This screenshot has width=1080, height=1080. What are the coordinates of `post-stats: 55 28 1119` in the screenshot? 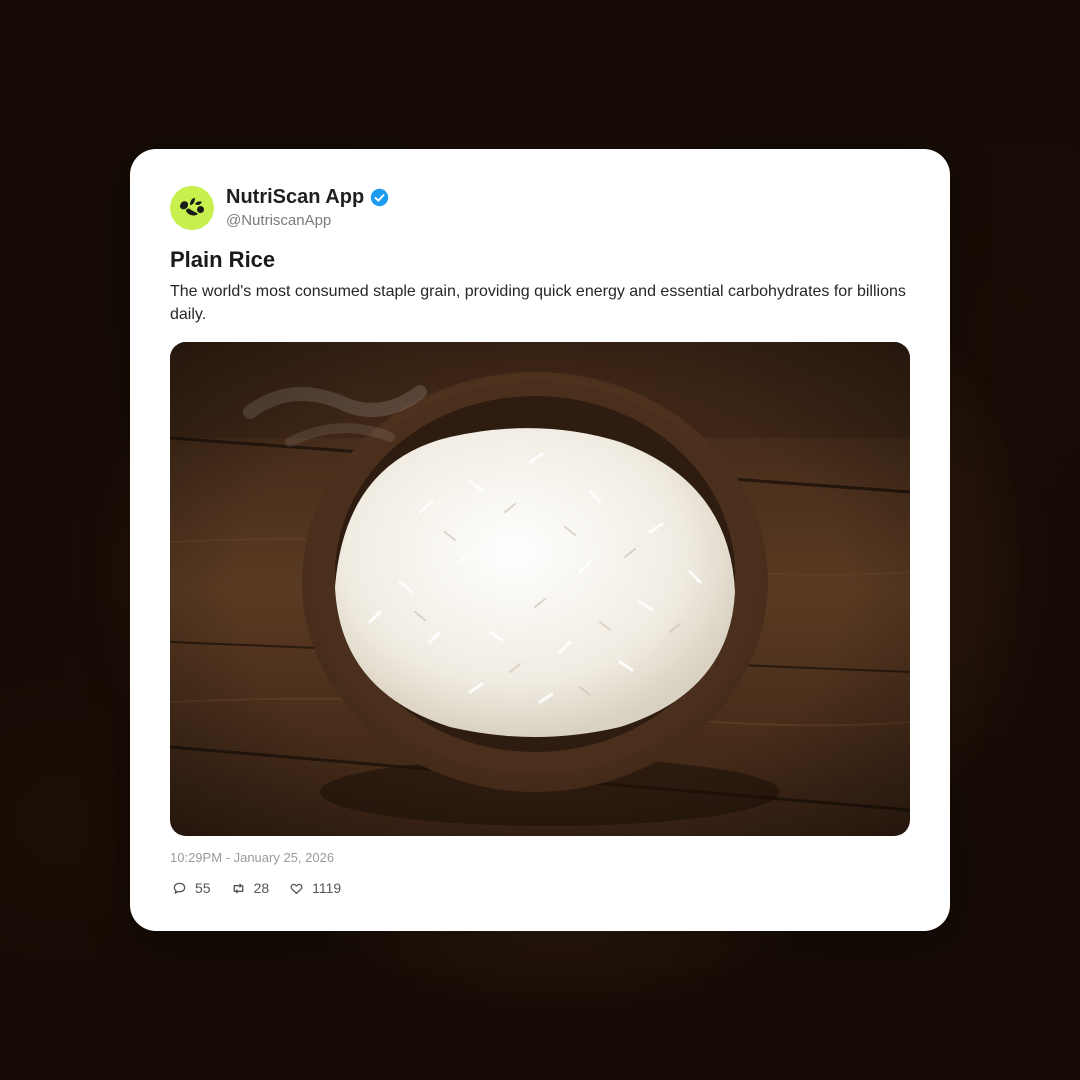 It's located at (266, 888).